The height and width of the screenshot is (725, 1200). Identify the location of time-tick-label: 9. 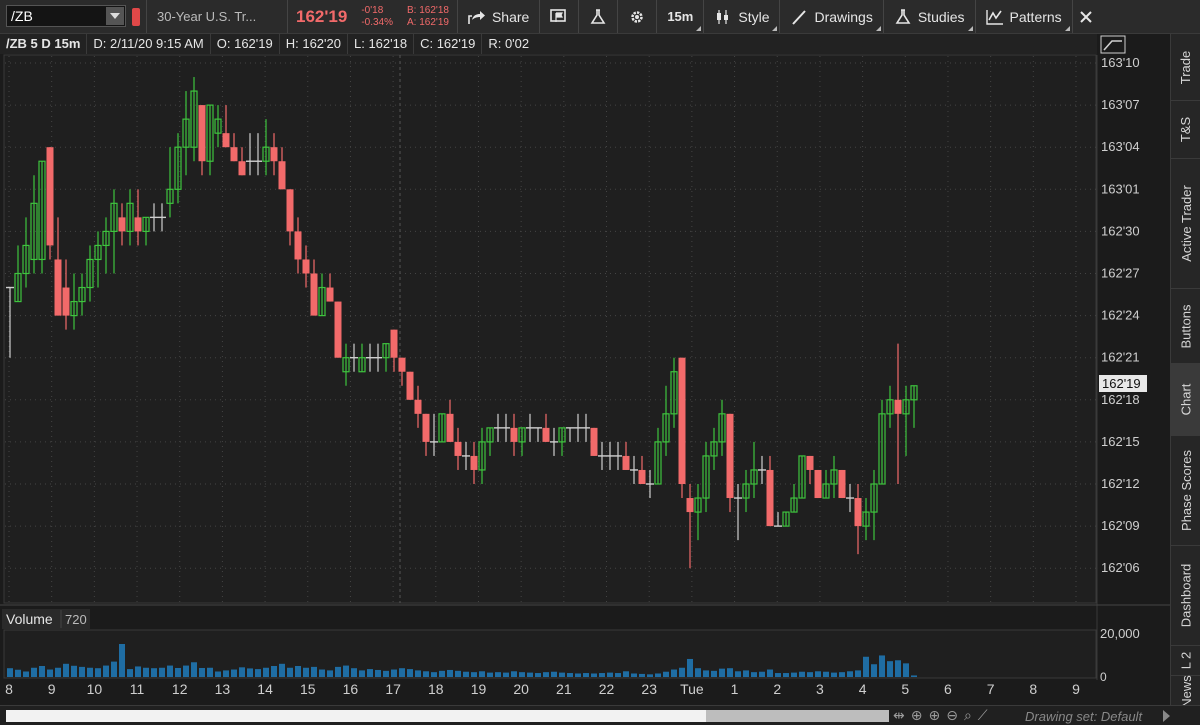
(52, 689).